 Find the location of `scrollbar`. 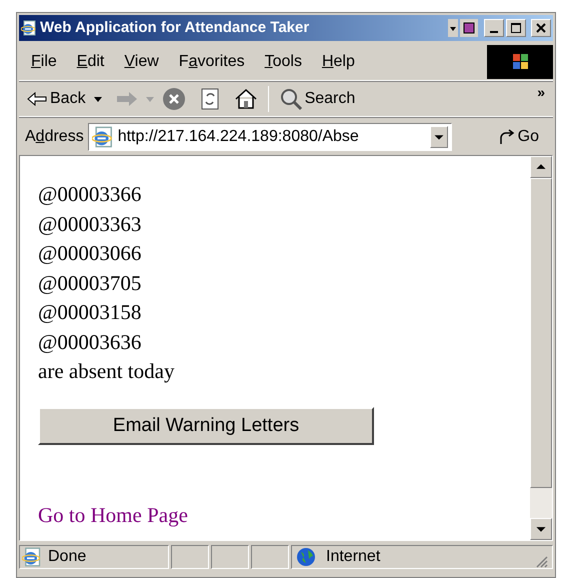

scrollbar is located at coordinates (541, 348).